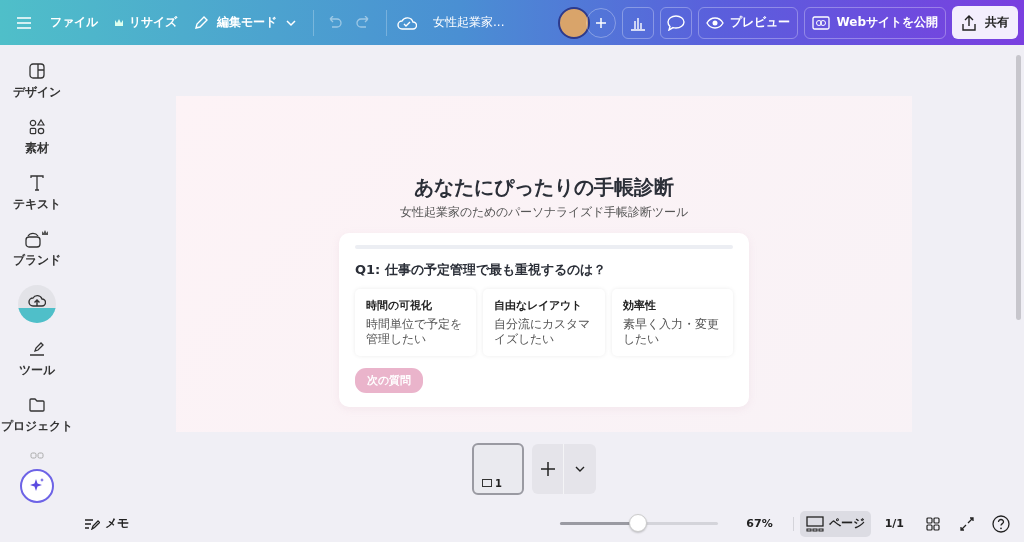  I want to click on comment-icon, so click(676, 22).